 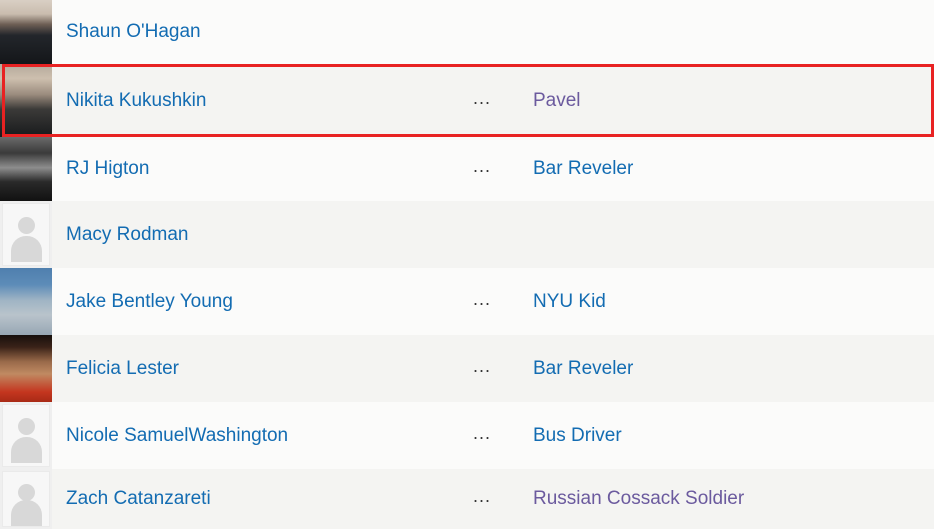 What do you see at coordinates (262, 499) in the screenshot?
I see `actor-name-cell: Zach Catanzareti` at bounding box center [262, 499].